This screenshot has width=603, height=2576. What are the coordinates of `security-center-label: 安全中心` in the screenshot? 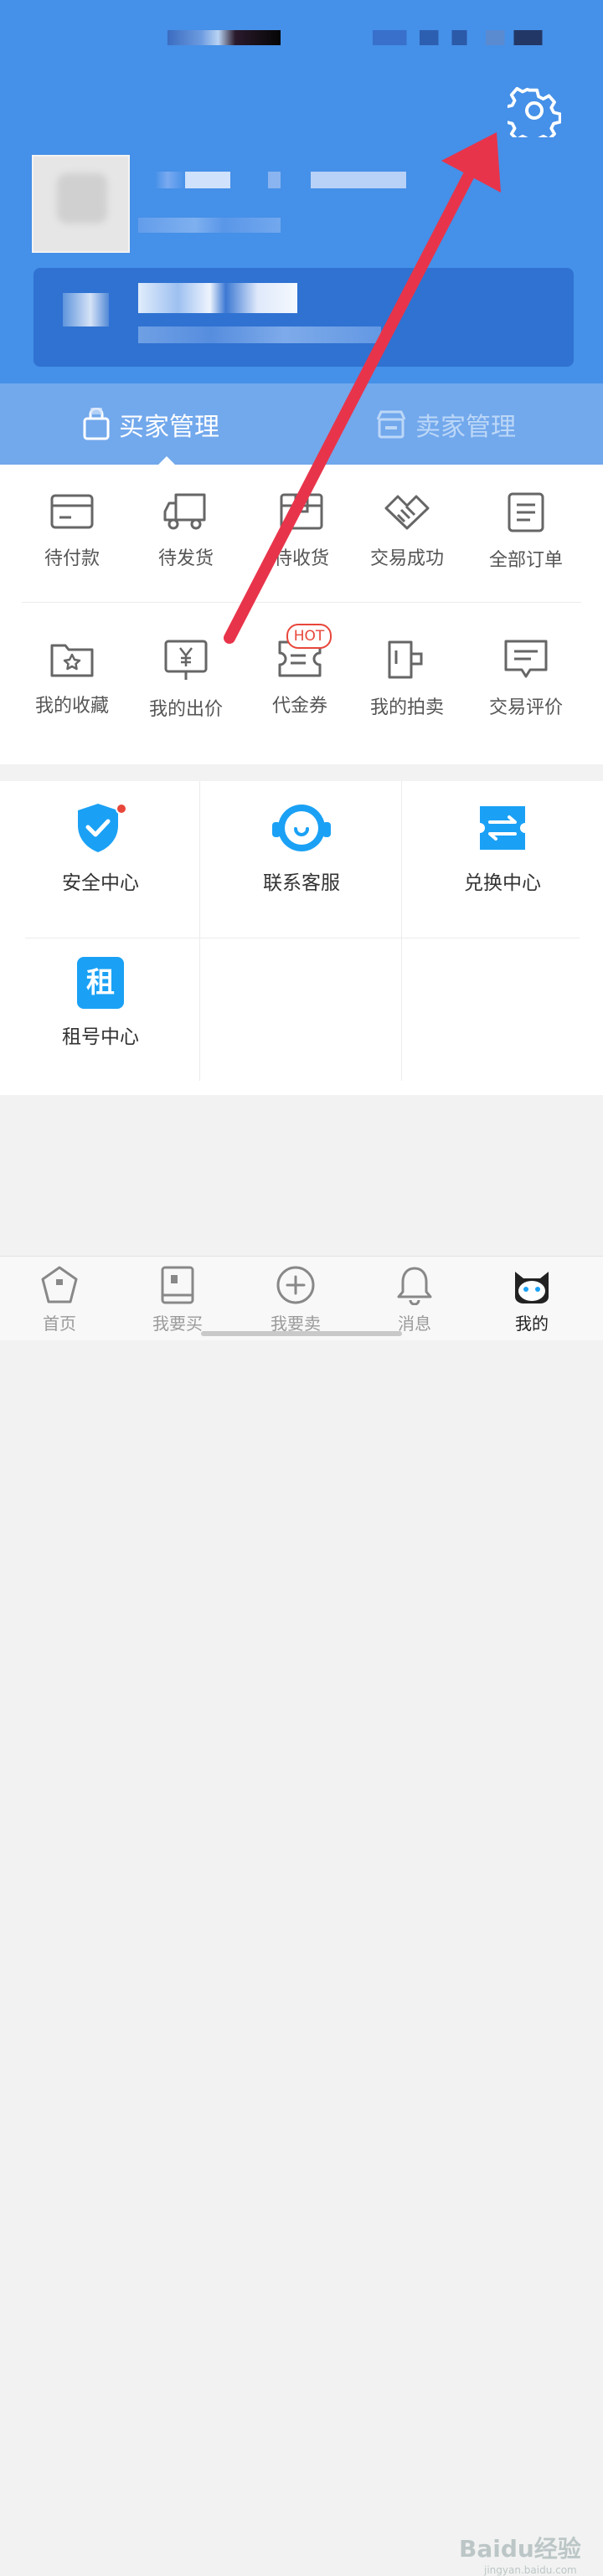 It's located at (100, 883).